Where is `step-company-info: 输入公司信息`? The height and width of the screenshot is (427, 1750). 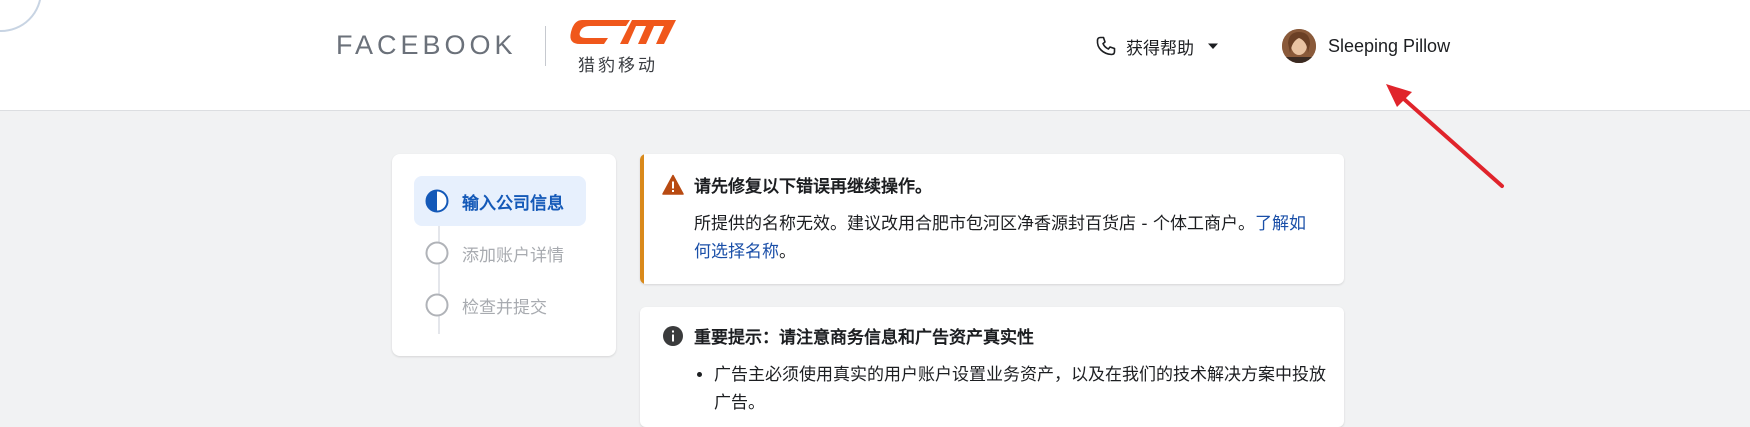 step-company-info: 输入公司信息 is located at coordinates (500, 201).